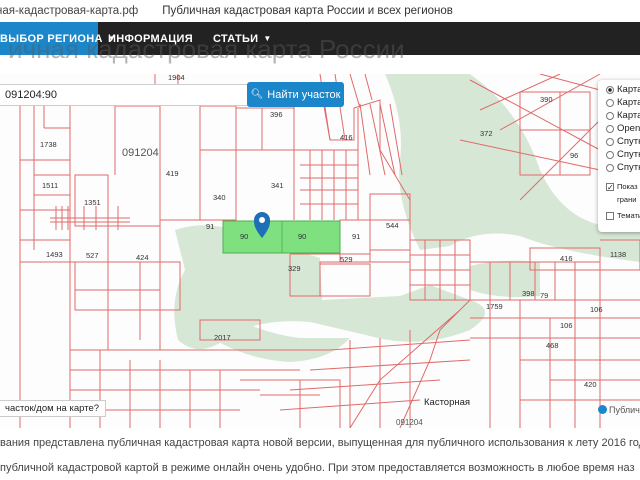 The image size is (640, 480). What do you see at coordinates (48, 144) in the screenshot?
I see `parcel-label: 1738` at bounding box center [48, 144].